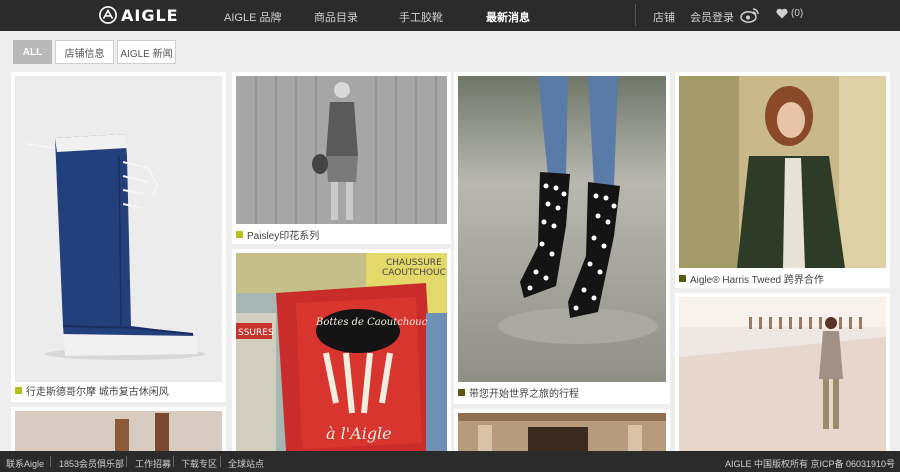 This screenshot has width=900, height=472. I want to click on footer-jobs-link: 工作招募, so click(153, 463).